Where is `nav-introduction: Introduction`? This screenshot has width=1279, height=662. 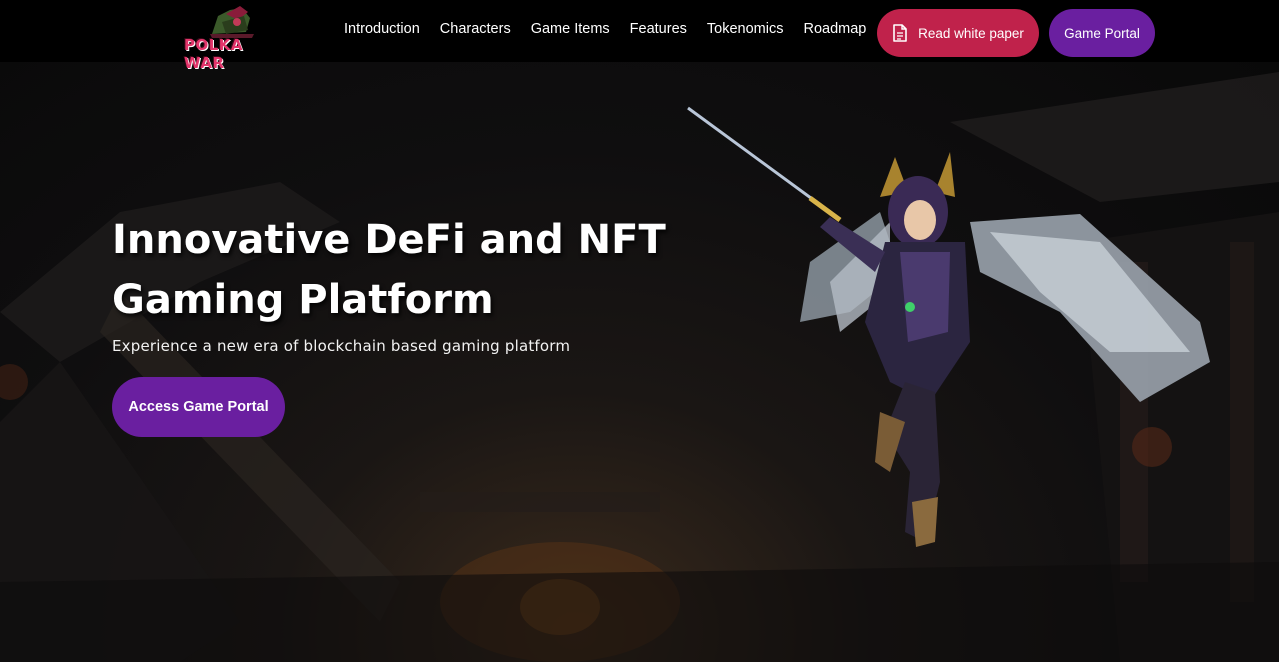 nav-introduction: Introduction is located at coordinates (382, 30).